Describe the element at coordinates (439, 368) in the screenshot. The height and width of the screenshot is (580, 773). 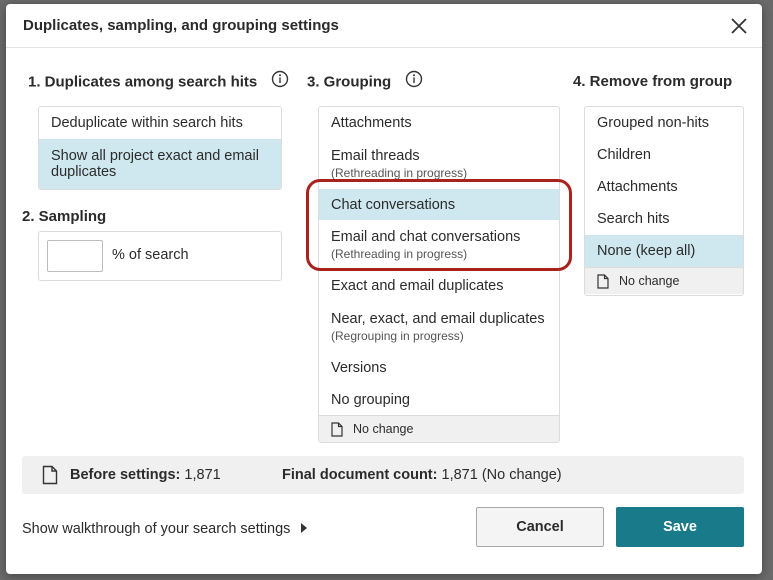
I see `grouping-option-versions: Versions` at that location.